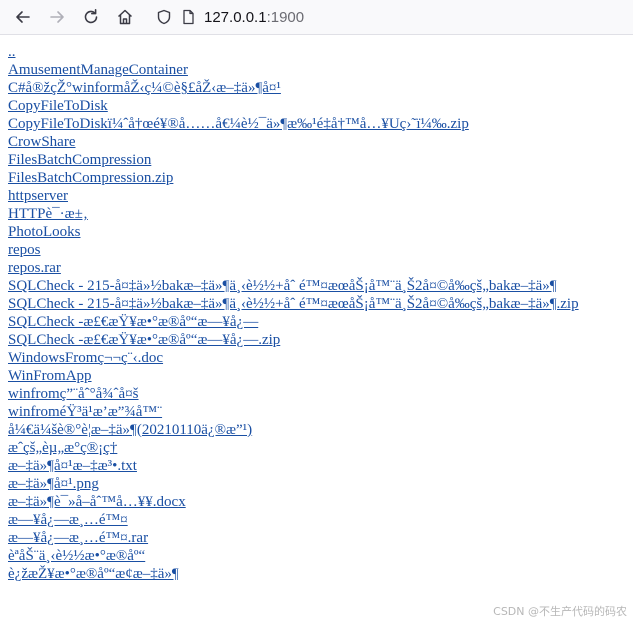 This screenshot has height=625, width=633. Describe the element at coordinates (316, 17) in the screenshot. I see `browser-toolbar: 127.0.0.1:1900` at that location.